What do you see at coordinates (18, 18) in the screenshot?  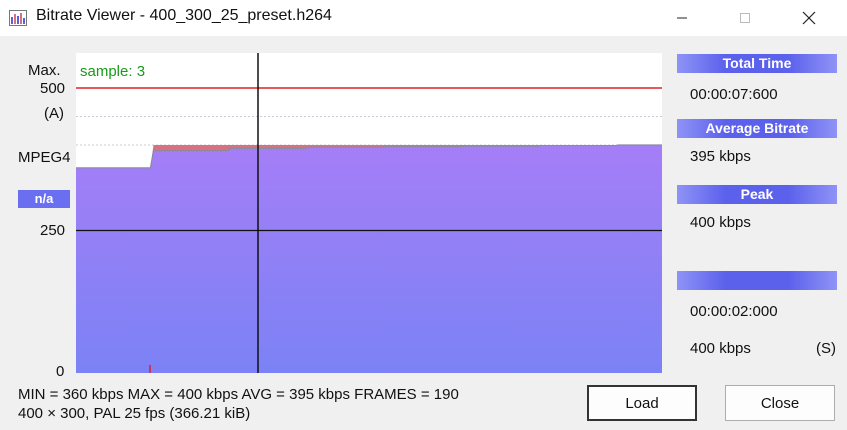 I see `app-icon` at bounding box center [18, 18].